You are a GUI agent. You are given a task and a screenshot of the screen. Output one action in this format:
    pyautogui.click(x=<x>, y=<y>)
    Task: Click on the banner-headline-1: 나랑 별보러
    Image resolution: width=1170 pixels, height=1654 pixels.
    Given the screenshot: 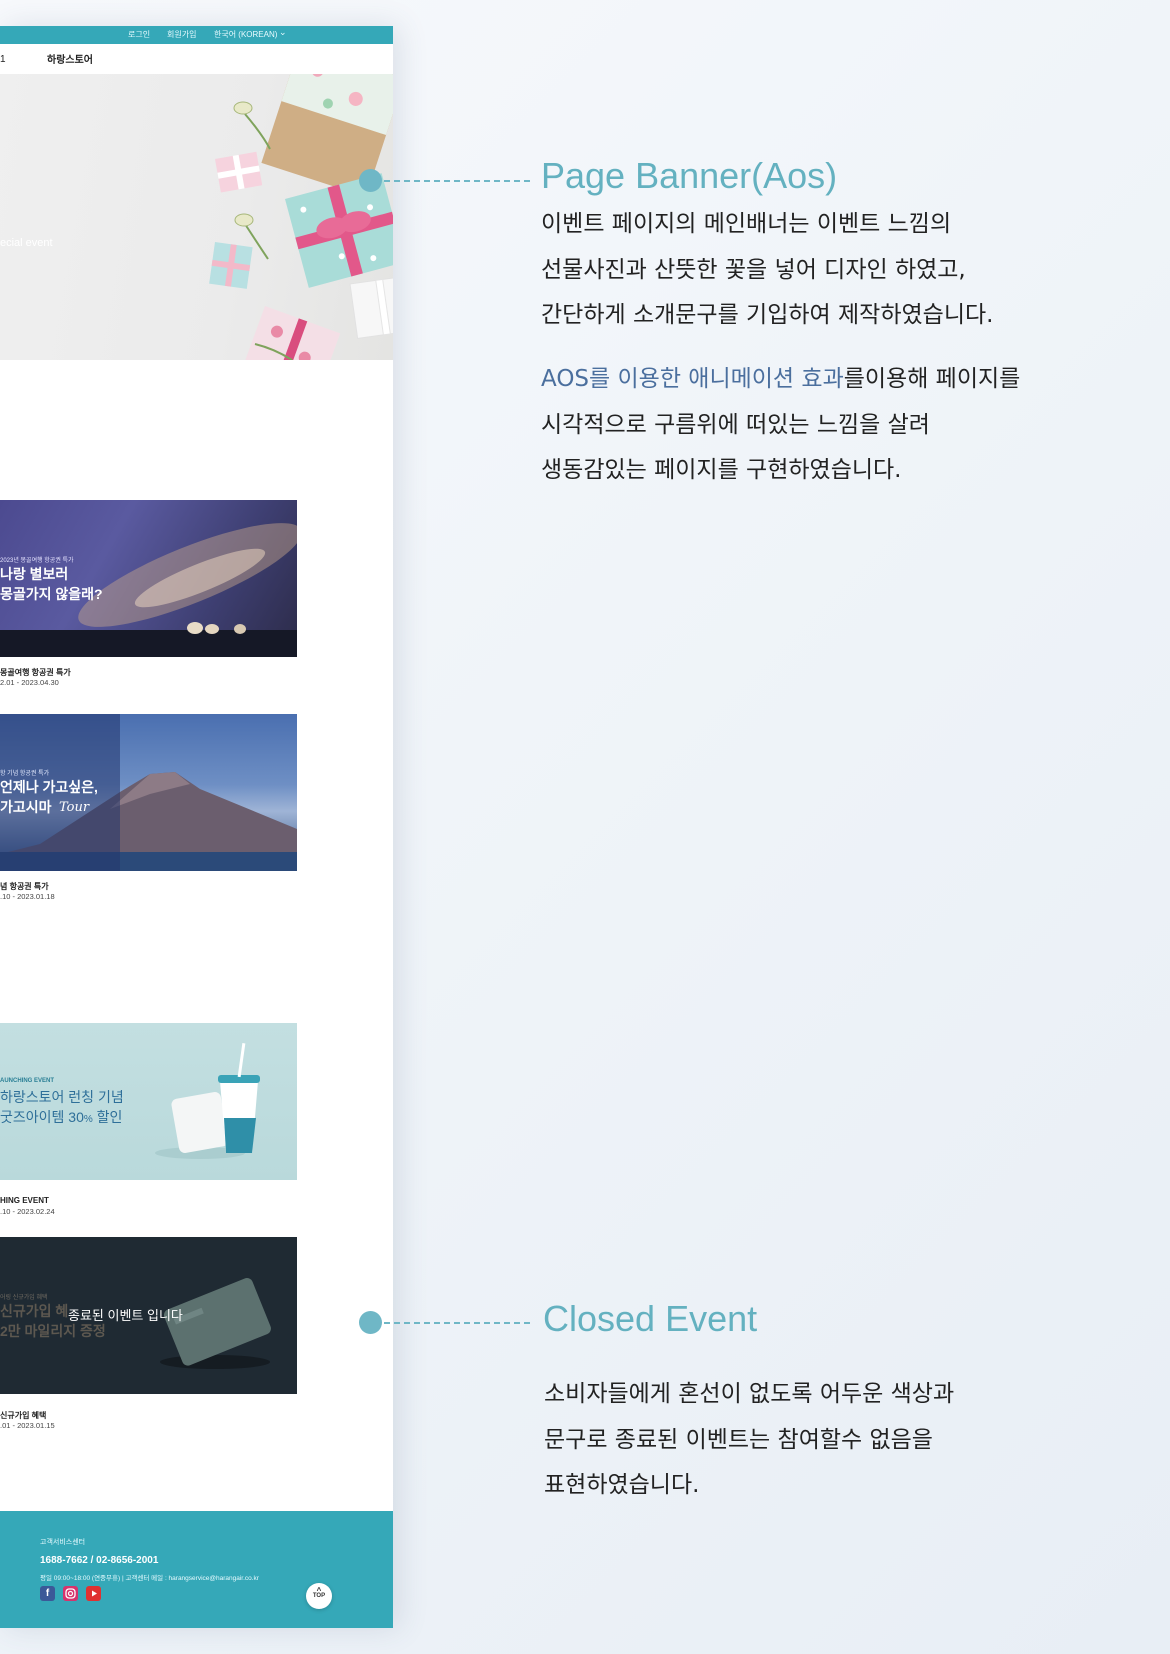 What is the action you would take?
    pyautogui.click(x=34, y=574)
    